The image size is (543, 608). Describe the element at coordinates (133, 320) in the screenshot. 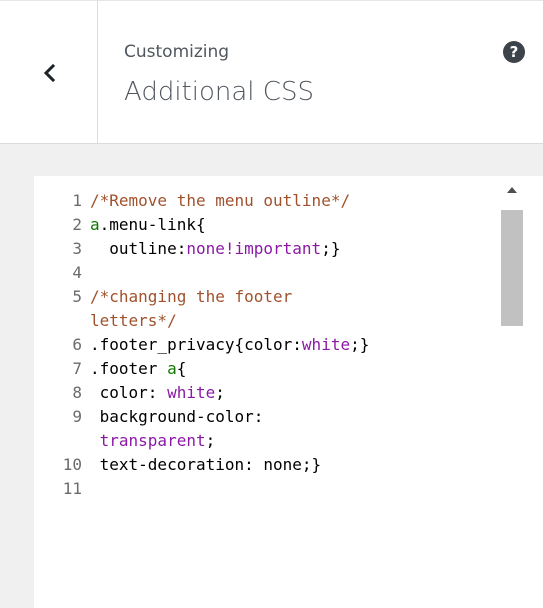

I see `code-token-comment: letters*/` at that location.